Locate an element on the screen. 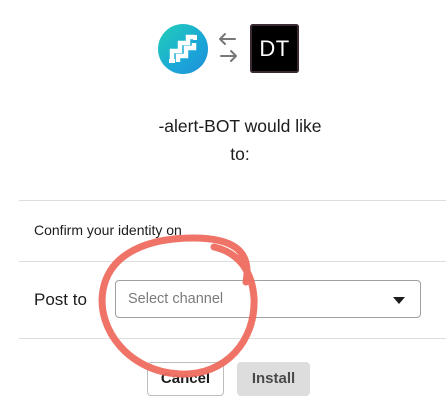 The width and height of the screenshot is (446, 410). app-connection-header: DT is located at coordinates (223, 48).